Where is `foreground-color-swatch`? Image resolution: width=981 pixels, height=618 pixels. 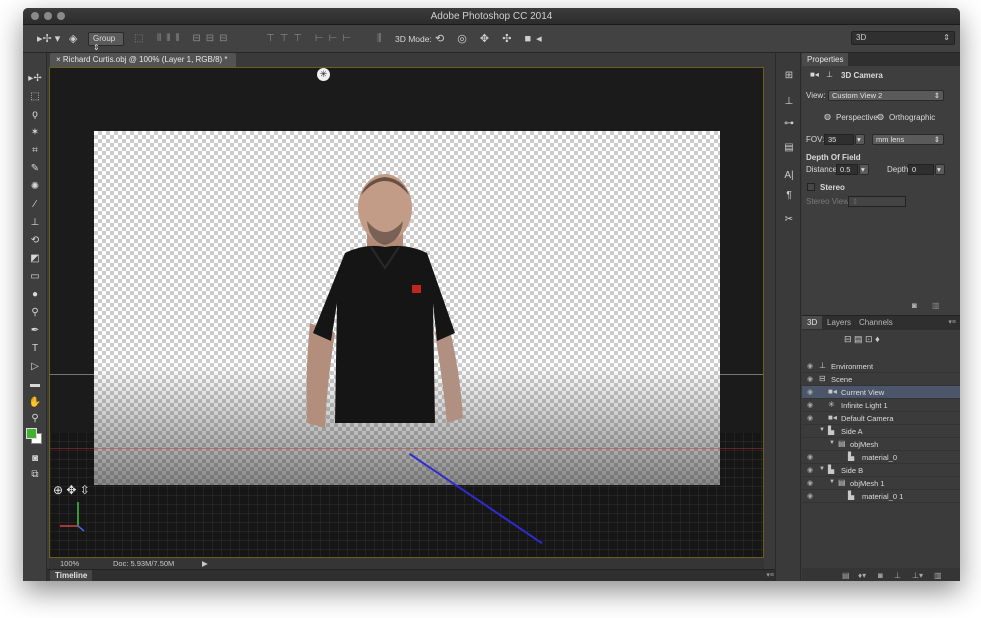
foreground-color-swatch is located at coordinates (31, 433).